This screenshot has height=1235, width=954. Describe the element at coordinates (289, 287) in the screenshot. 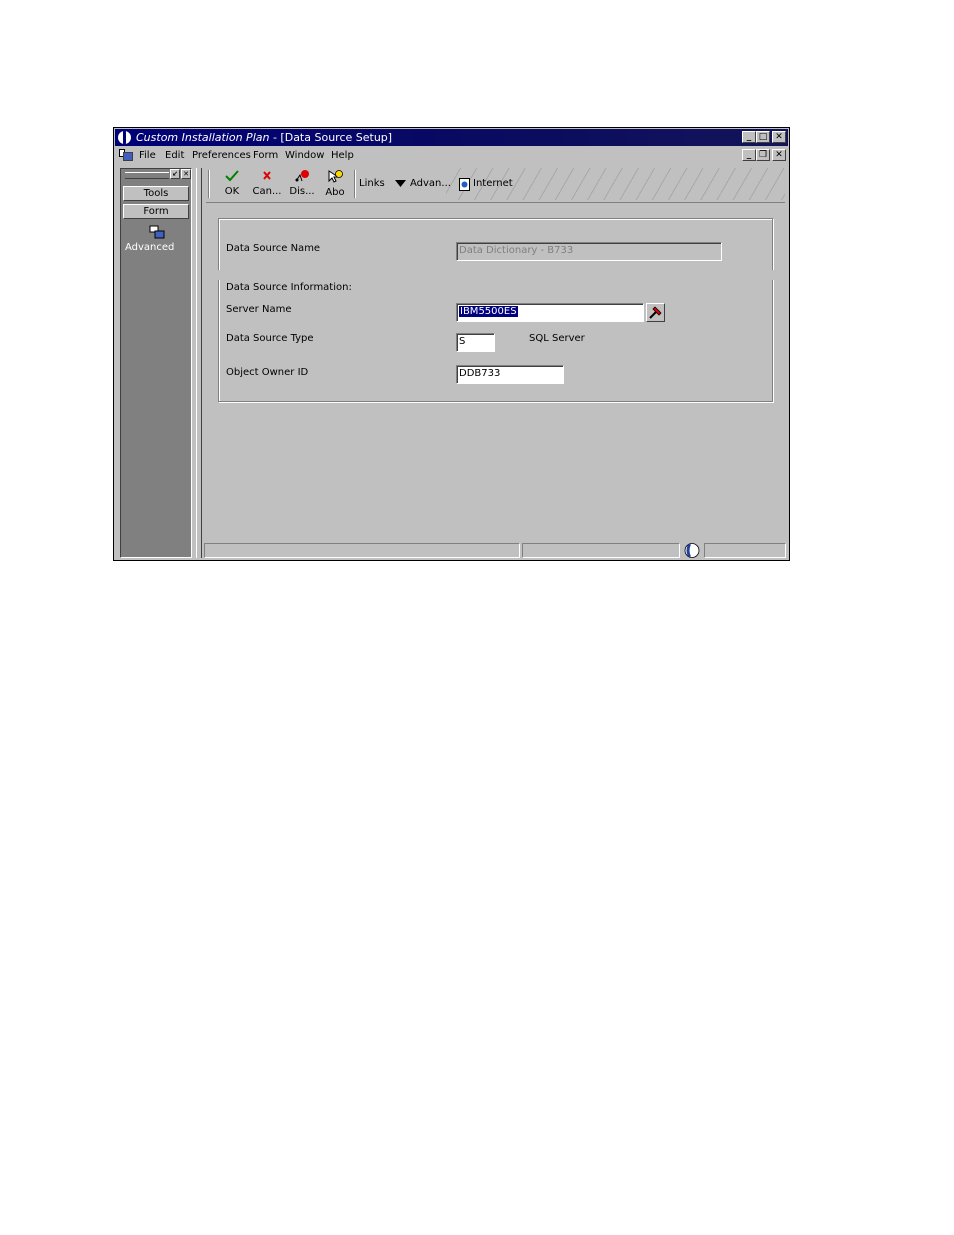

I see `data-source-info-label: Data Source Information:` at that location.